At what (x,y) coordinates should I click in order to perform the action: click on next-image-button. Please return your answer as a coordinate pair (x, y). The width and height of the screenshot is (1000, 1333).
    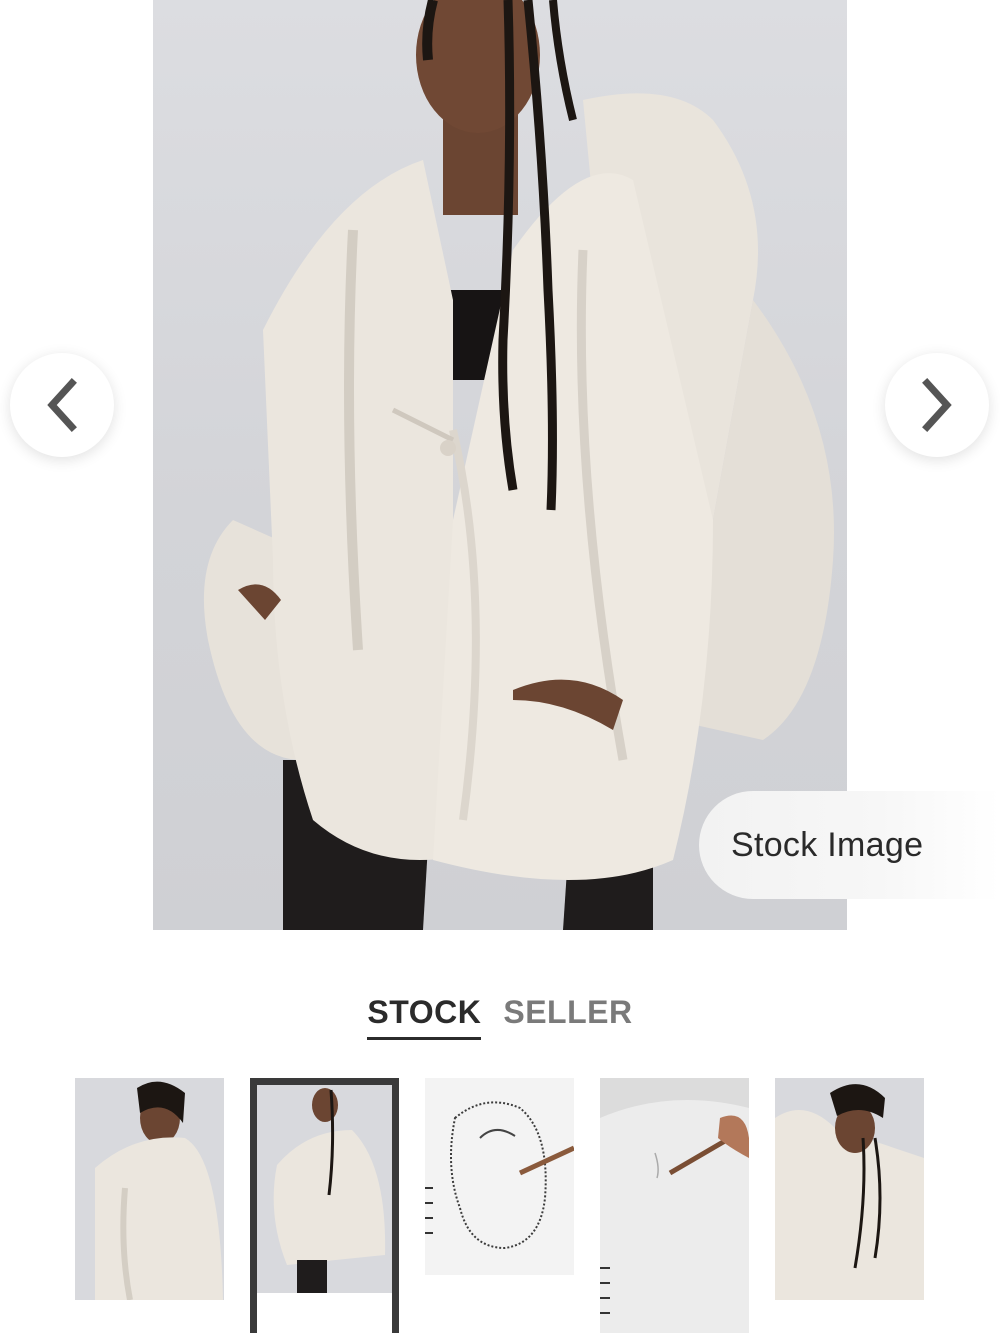
    Looking at the image, I should click on (937, 405).